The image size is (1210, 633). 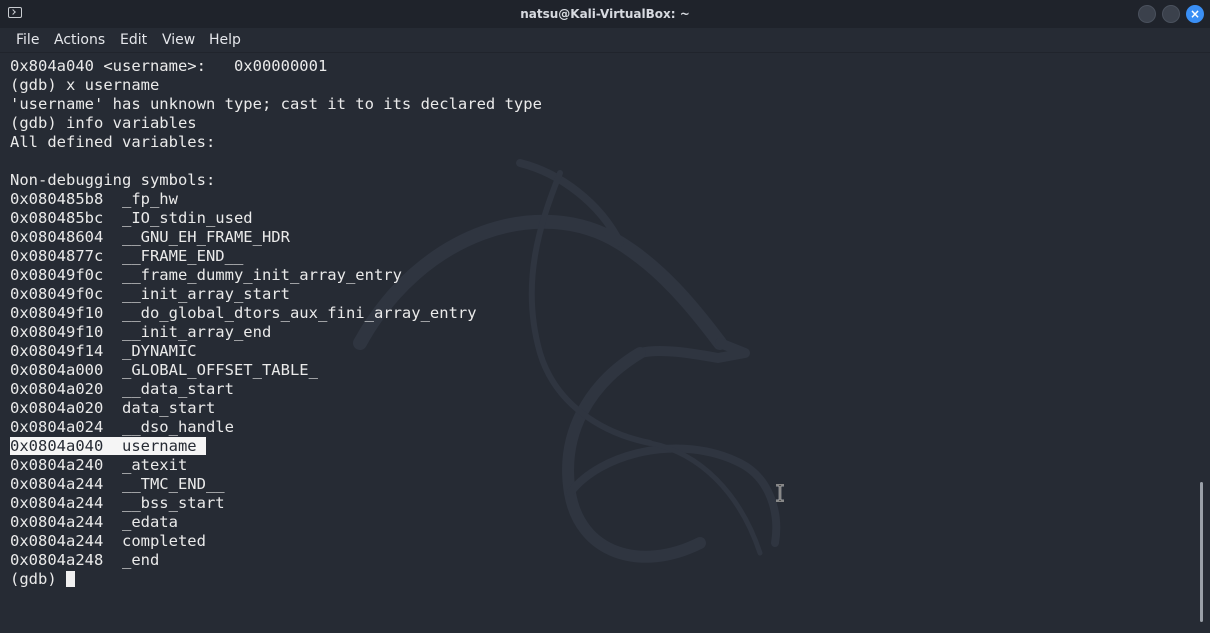 I want to click on selected-terminal-line: 0x0804a040 username, so click(x=276, y=446).